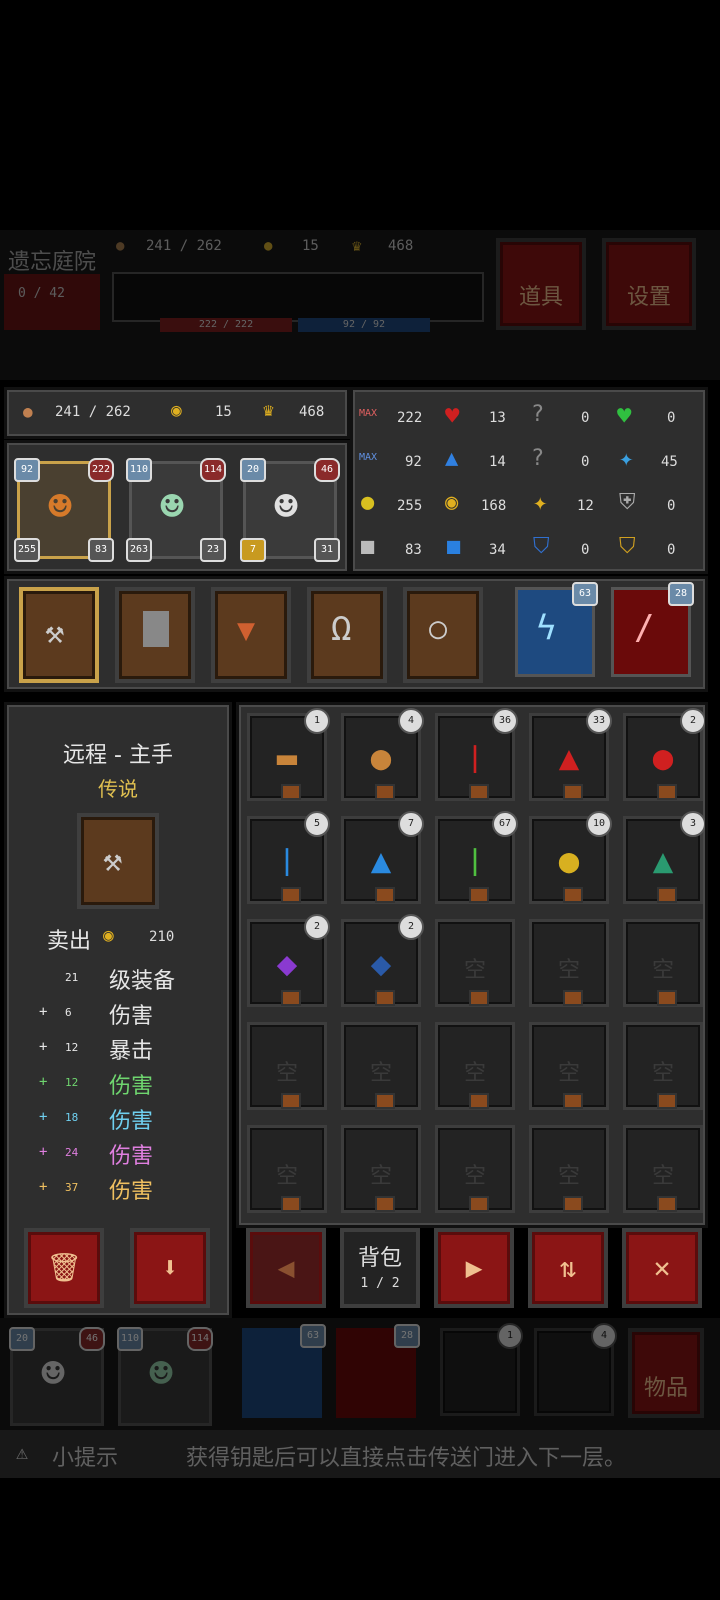  Describe the element at coordinates (541, 284) in the screenshot. I see `items-button: 道具` at that location.